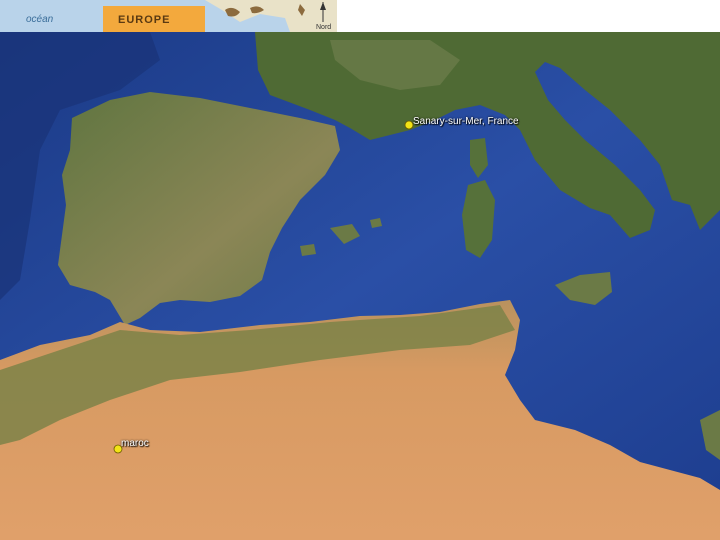 The height and width of the screenshot is (540, 720). Describe the element at coordinates (135, 443) in the screenshot. I see `marker-label-maroc: maroc` at that location.